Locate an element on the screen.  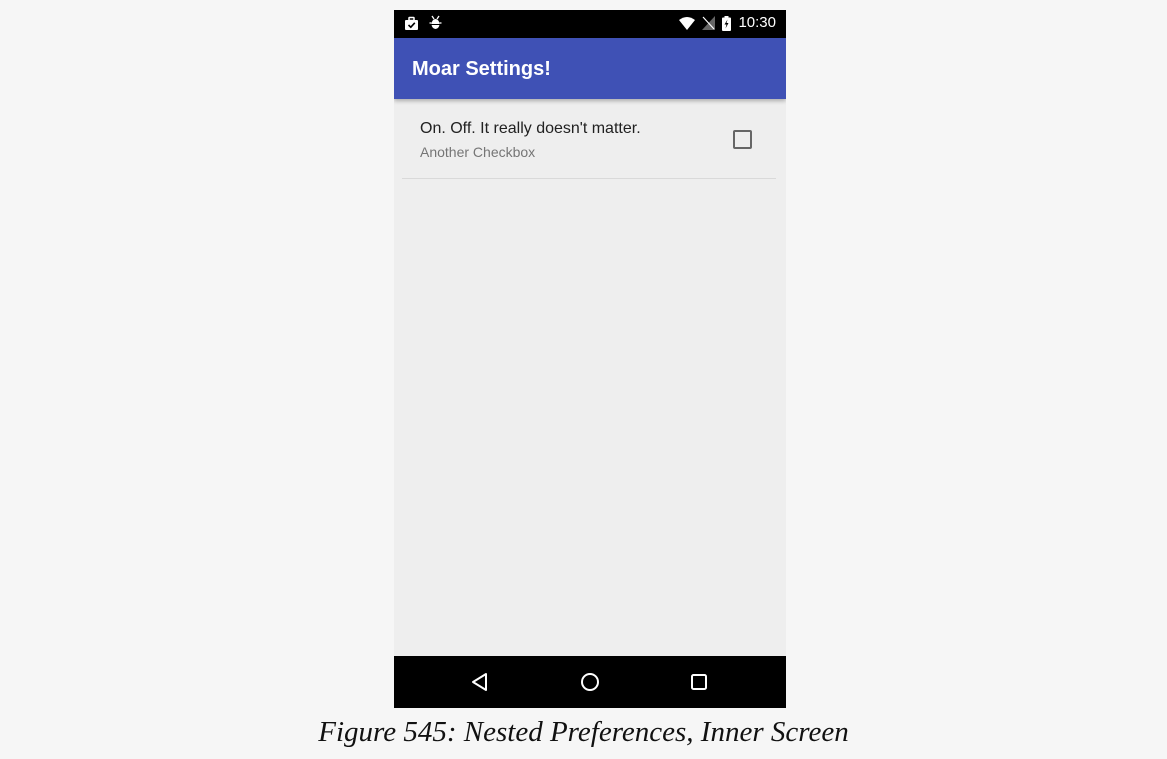
no-signal-icon is located at coordinates (709, 23).